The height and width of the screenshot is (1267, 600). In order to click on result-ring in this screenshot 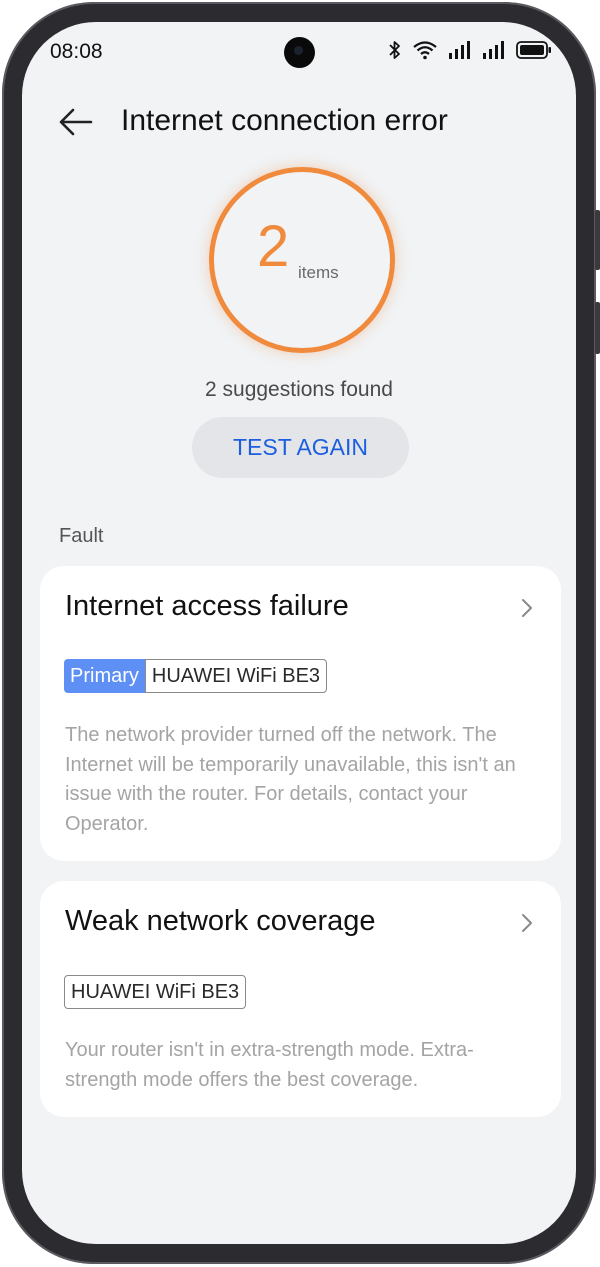, I will do `click(302, 260)`.